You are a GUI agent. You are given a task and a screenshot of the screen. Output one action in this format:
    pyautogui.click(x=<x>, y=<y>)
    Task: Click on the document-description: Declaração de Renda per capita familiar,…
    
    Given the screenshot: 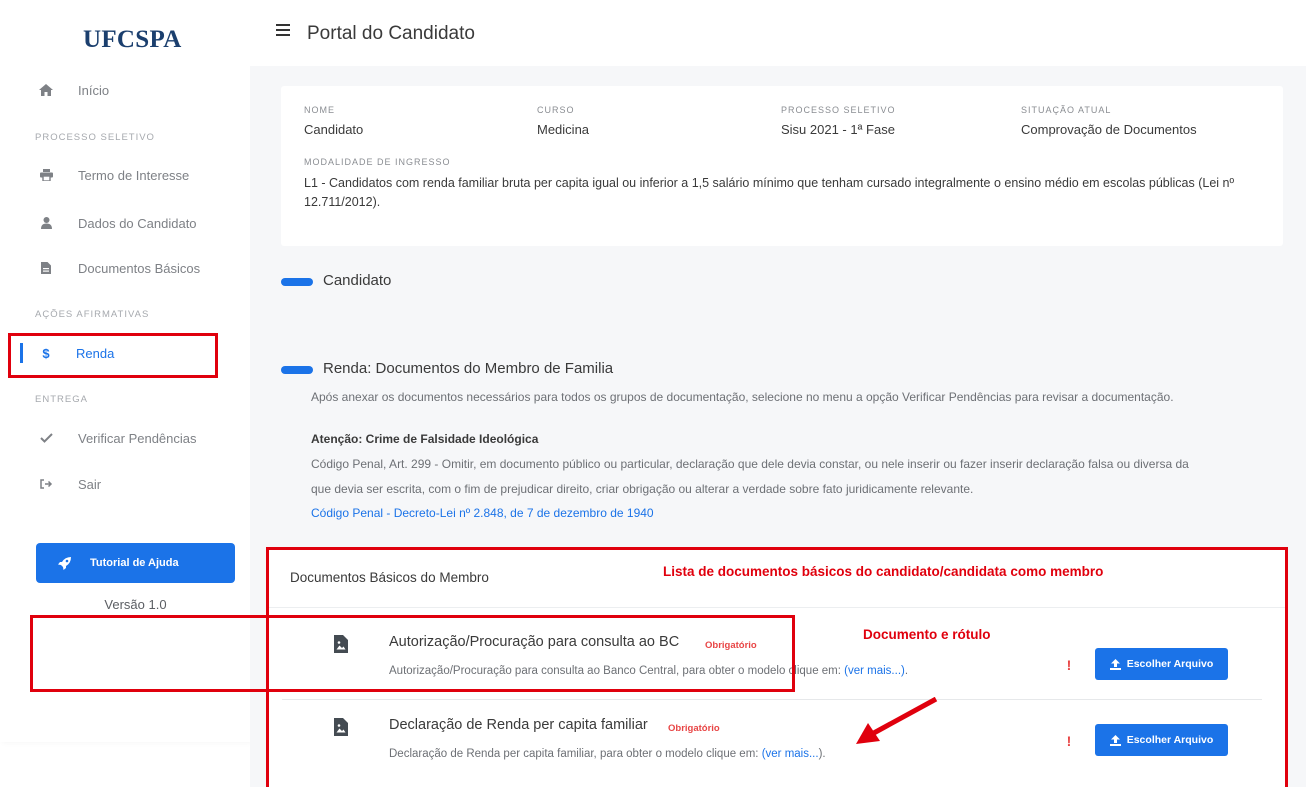 What is the action you would take?
    pyautogui.click(x=607, y=754)
    